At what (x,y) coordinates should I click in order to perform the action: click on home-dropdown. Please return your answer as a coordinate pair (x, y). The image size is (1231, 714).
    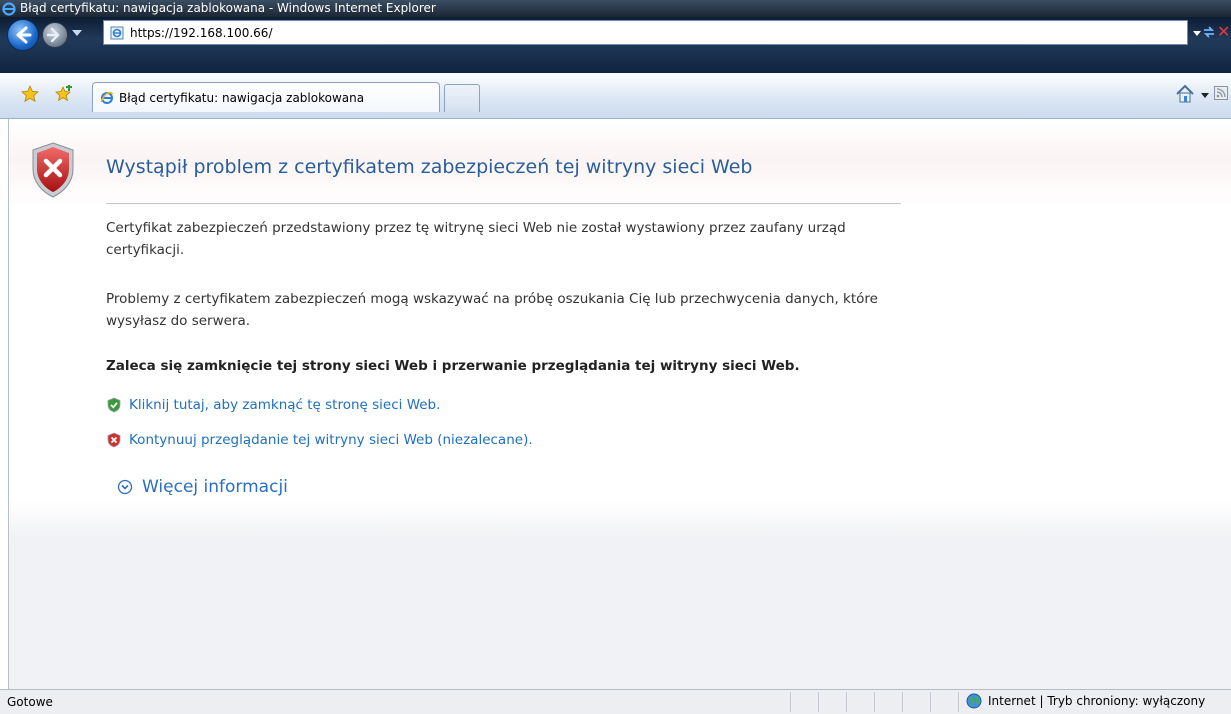
    Looking at the image, I should click on (1205, 95).